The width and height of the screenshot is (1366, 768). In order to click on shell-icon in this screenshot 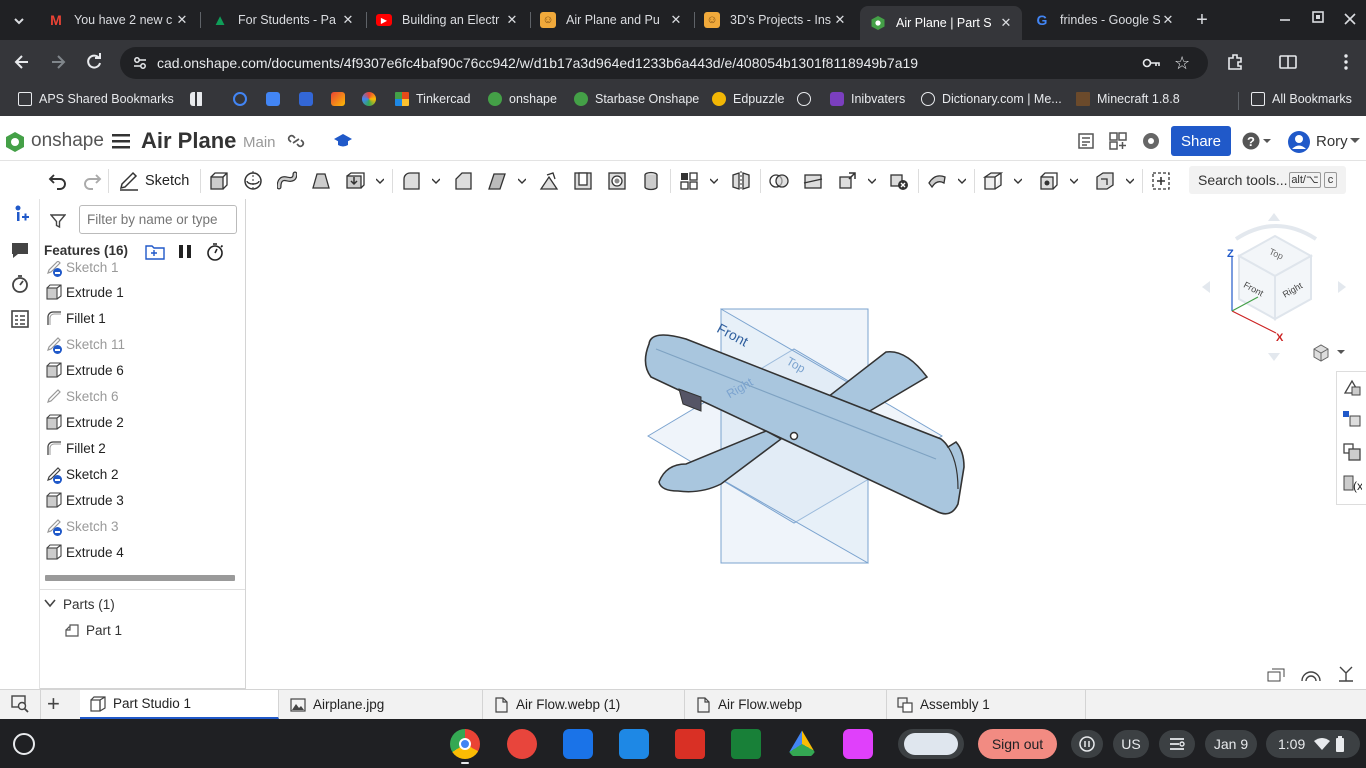, I will do `click(583, 181)`.